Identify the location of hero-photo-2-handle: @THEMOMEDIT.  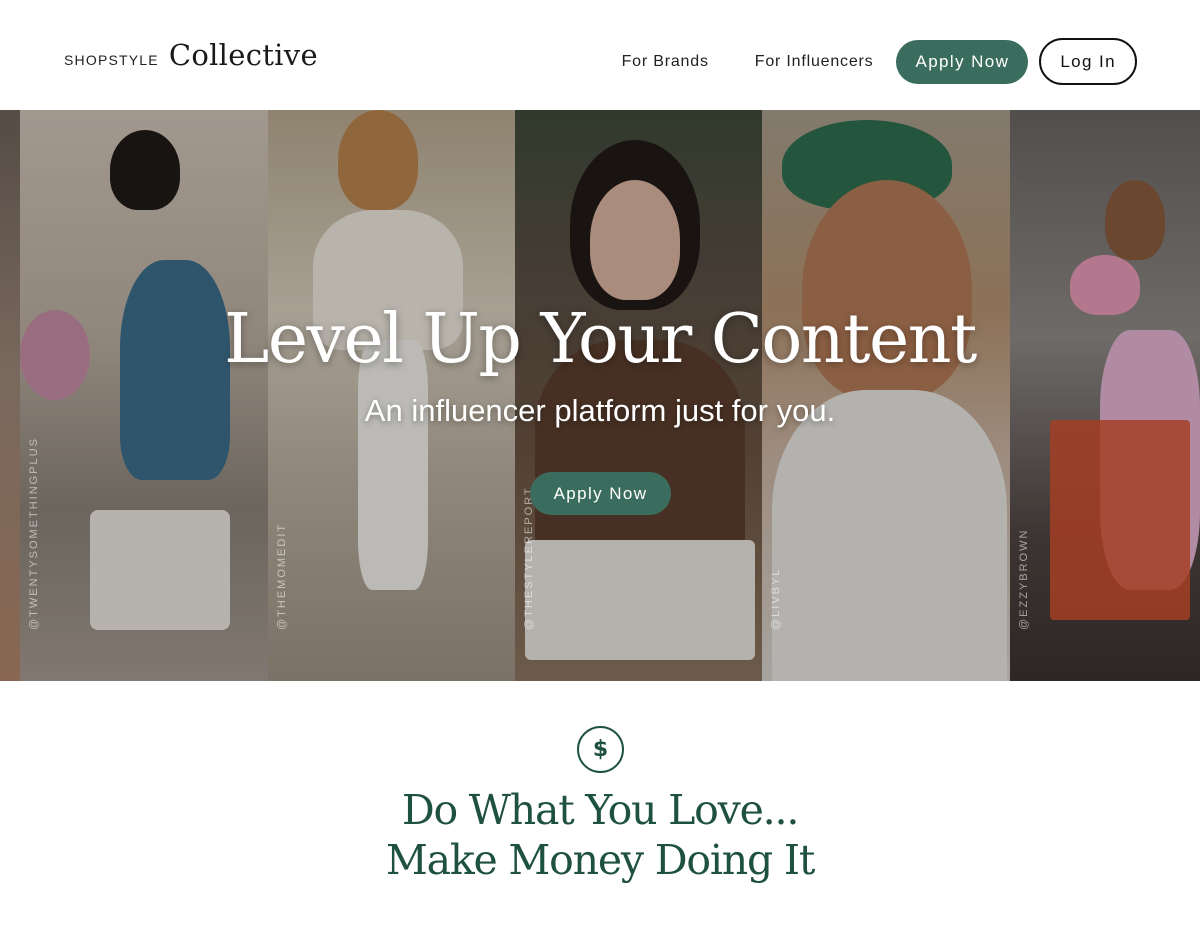
(282, 576).